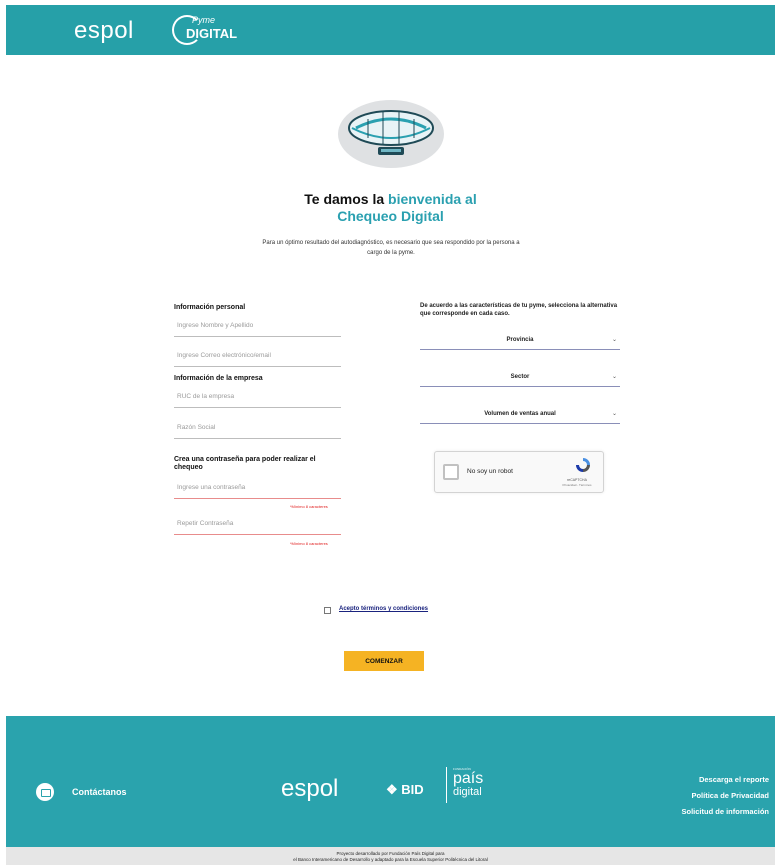 This screenshot has width=781, height=865. I want to click on email-input, so click(257, 356).